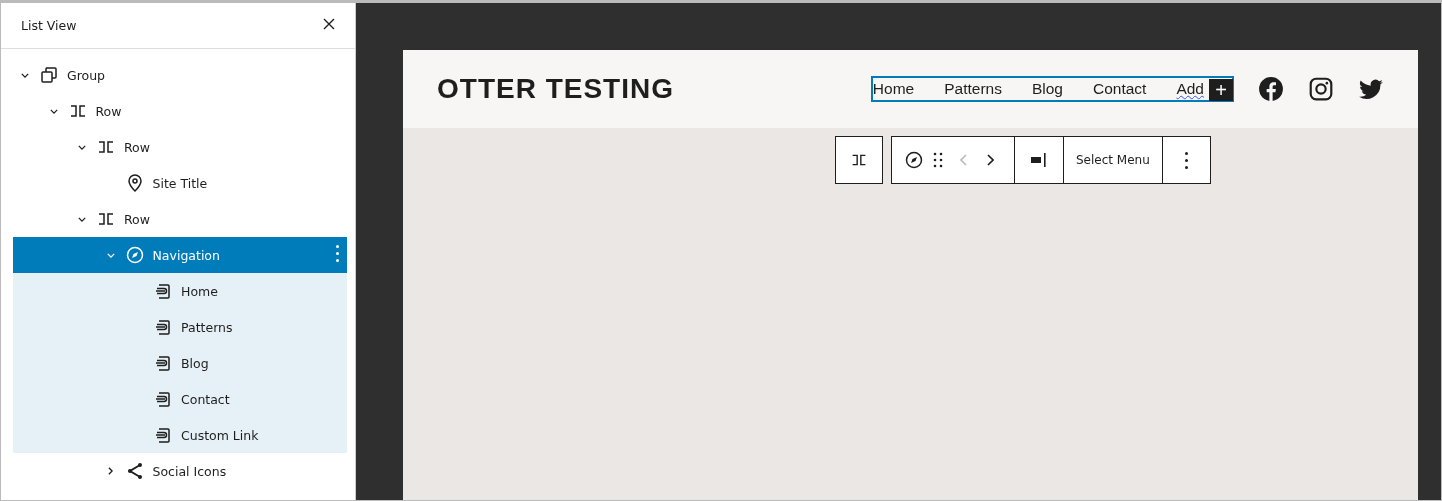 The image size is (1442, 501). What do you see at coordinates (1047, 89) in the screenshot?
I see `nav-link: Blog` at bounding box center [1047, 89].